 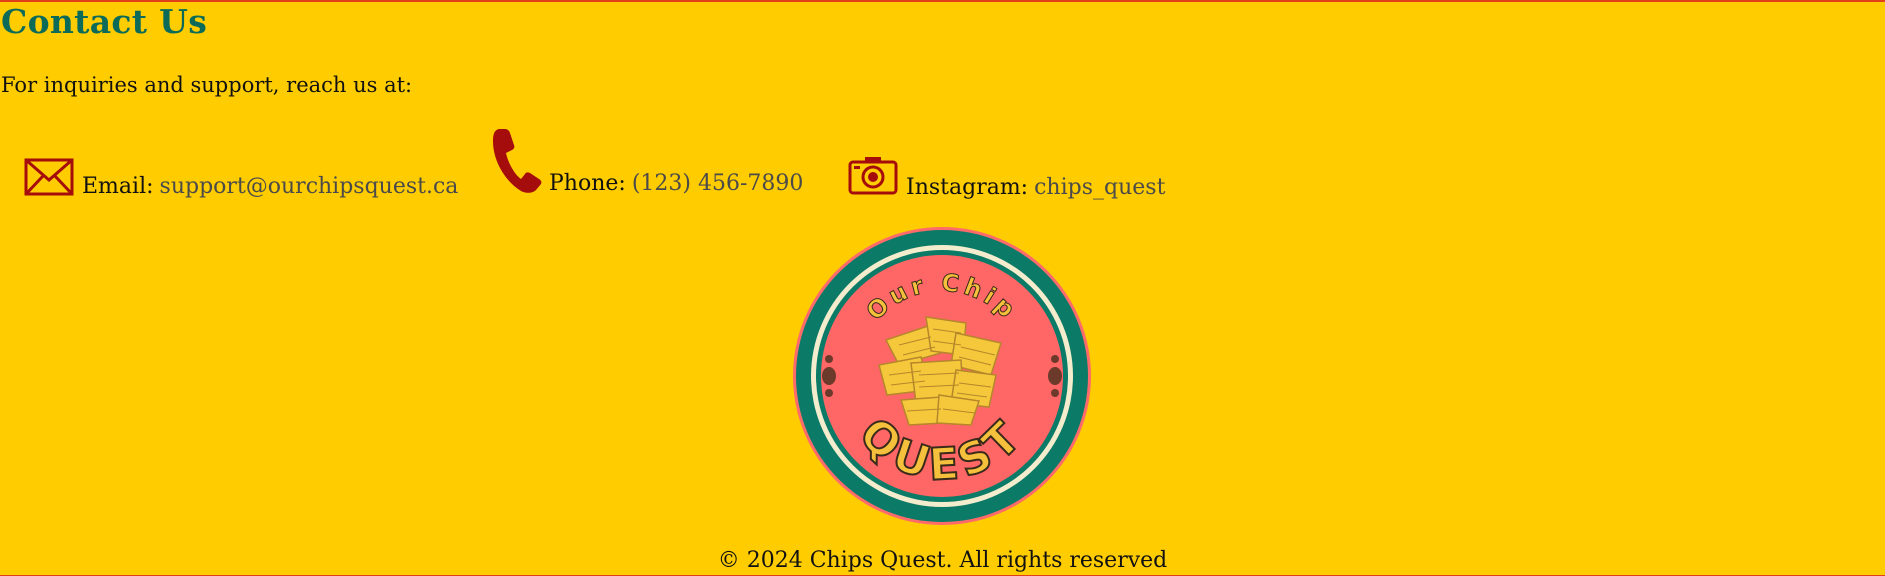 What do you see at coordinates (104, 21) in the screenshot?
I see `contact-title: Contact Us` at bounding box center [104, 21].